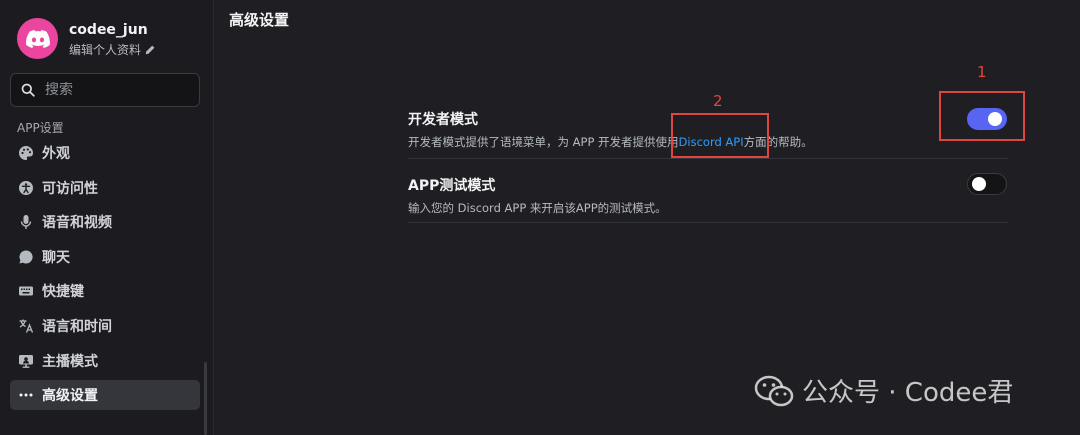  I want to click on sidebar-item-label: 可访问性, so click(70, 188).